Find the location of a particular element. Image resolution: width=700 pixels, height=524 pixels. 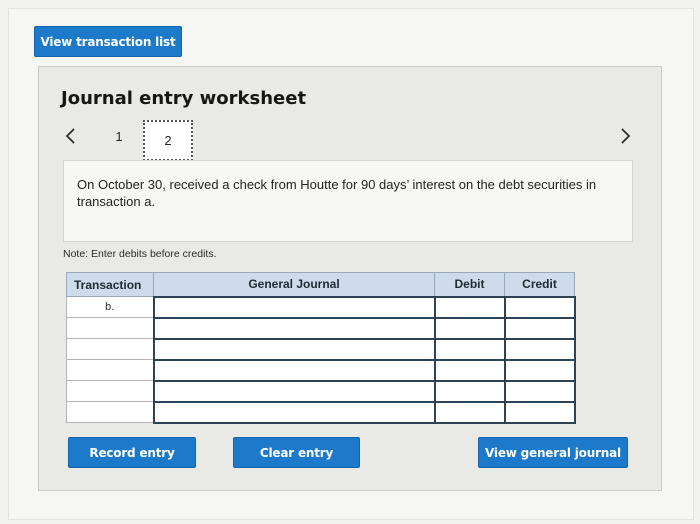

table-row: b. is located at coordinates (321, 307).